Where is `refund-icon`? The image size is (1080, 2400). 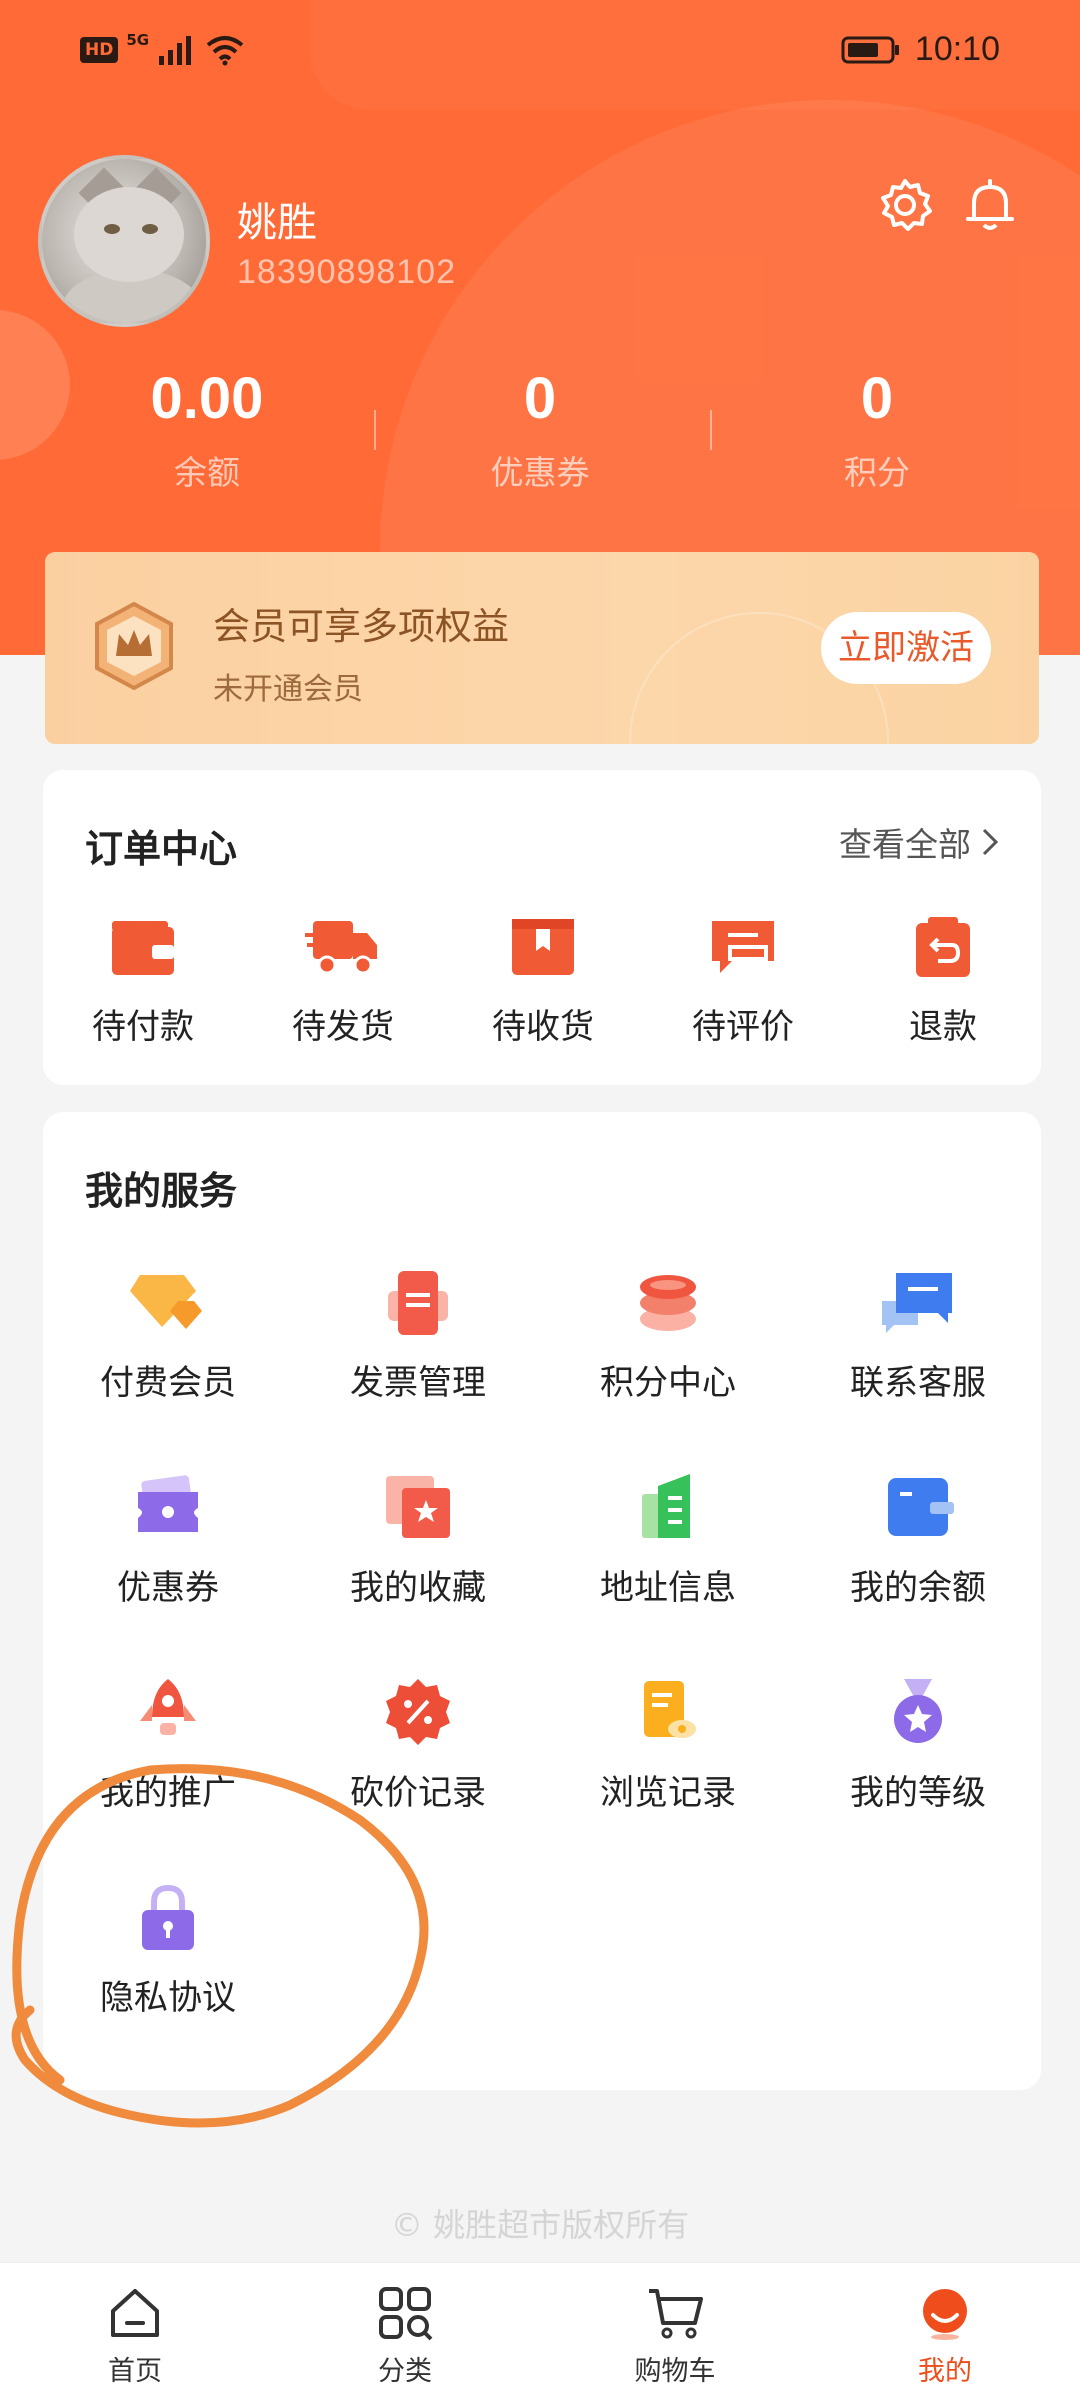
refund-icon is located at coordinates (943, 947).